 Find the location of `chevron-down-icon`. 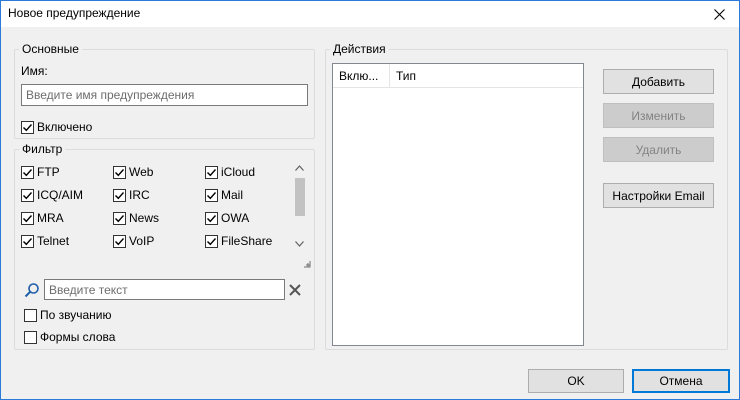

chevron-down-icon is located at coordinates (299, 243).